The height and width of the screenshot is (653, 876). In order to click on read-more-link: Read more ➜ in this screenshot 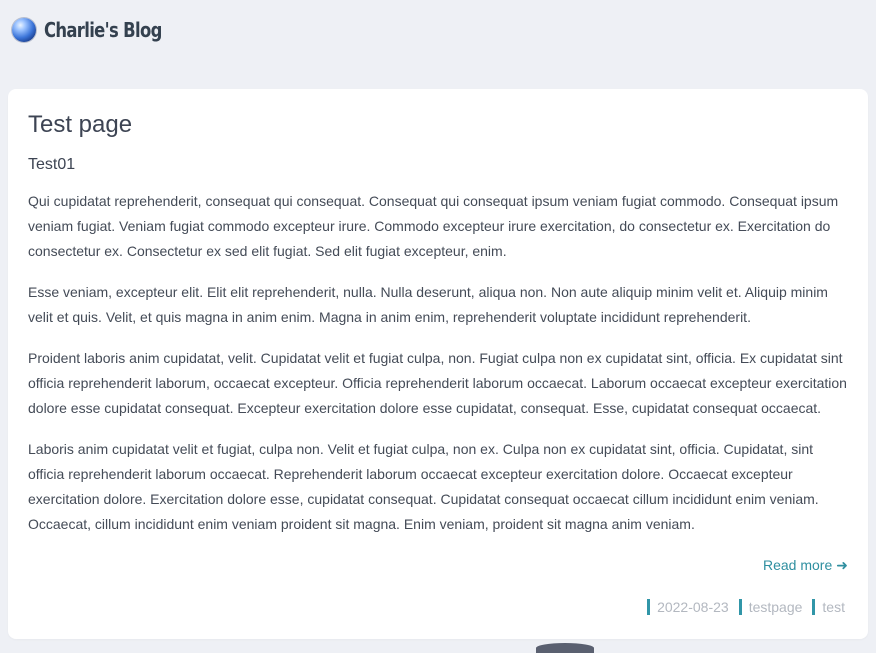, I will do `click(805, 565)`.